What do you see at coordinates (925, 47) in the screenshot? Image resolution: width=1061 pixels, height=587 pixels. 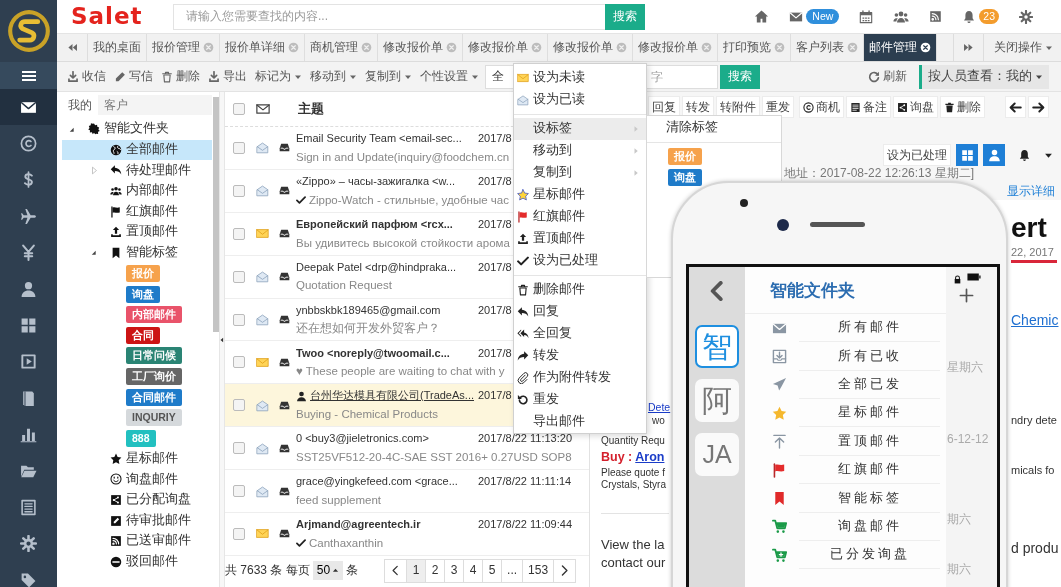 I see `close-icon` at bounding box center [925, 47].